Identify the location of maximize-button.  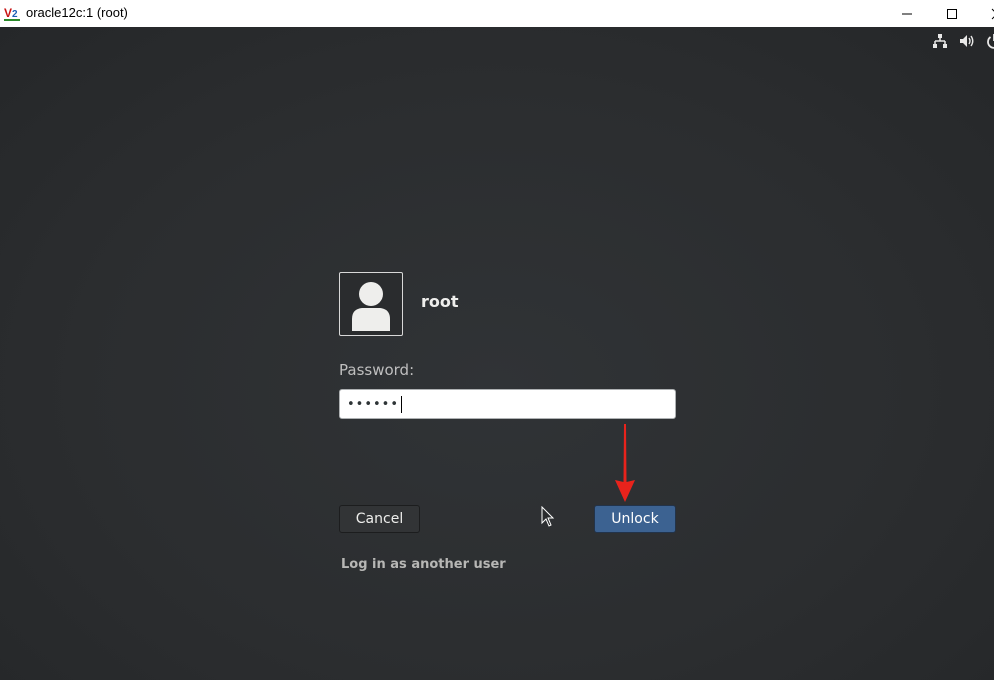
(952, 13).